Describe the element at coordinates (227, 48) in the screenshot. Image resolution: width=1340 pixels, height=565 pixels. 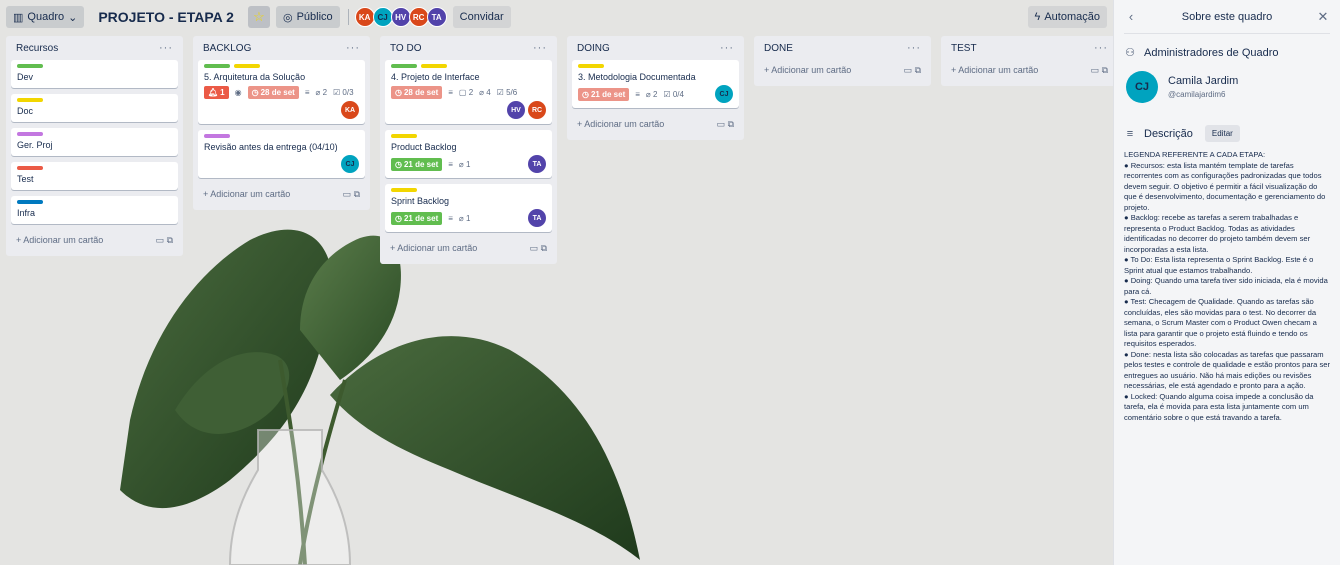
I see `list-title: BACKLOG` at that location.